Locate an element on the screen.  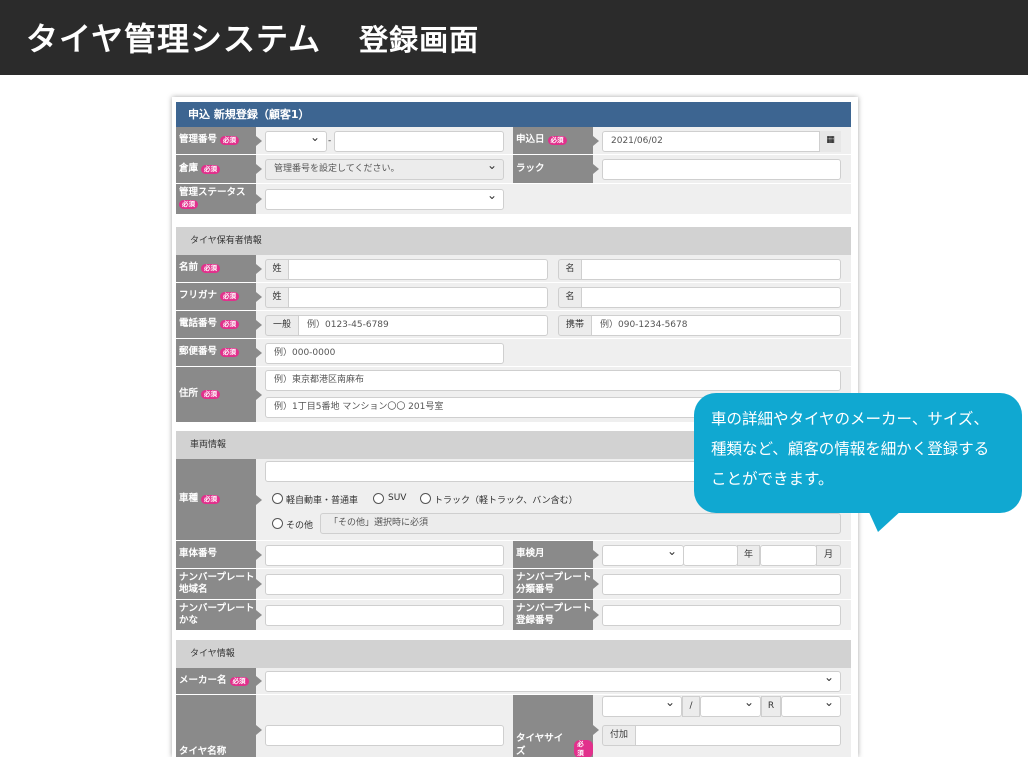
tire-rim-select is located at coordinates (811, 706).